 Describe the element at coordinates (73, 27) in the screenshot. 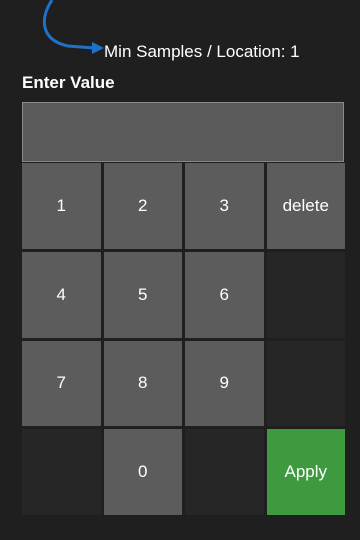

I see `callout-arrow-icon` at that location.